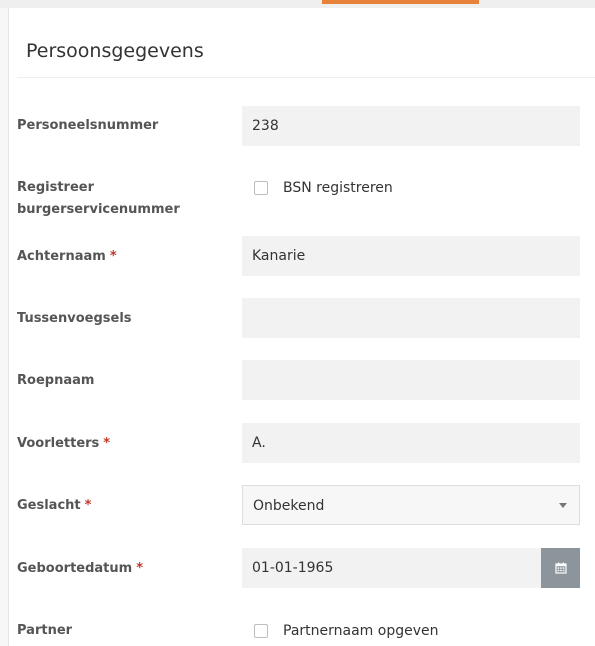 The width and height of the screenshot is (595, 646). What do you see at coordinates (98, 198) in the screenshot?
I see `label-bsn: Registreer burgerservicenummer` at bounding box center [98, 198].